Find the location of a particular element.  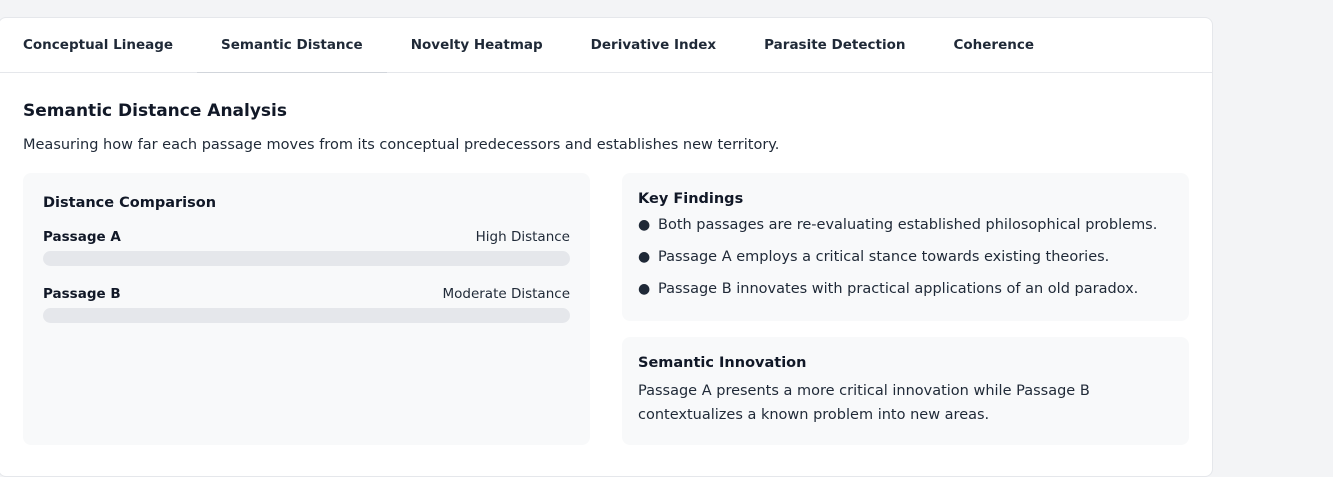

distance-row: Passage B Moderate Distance is located at coordinates (306, 304).